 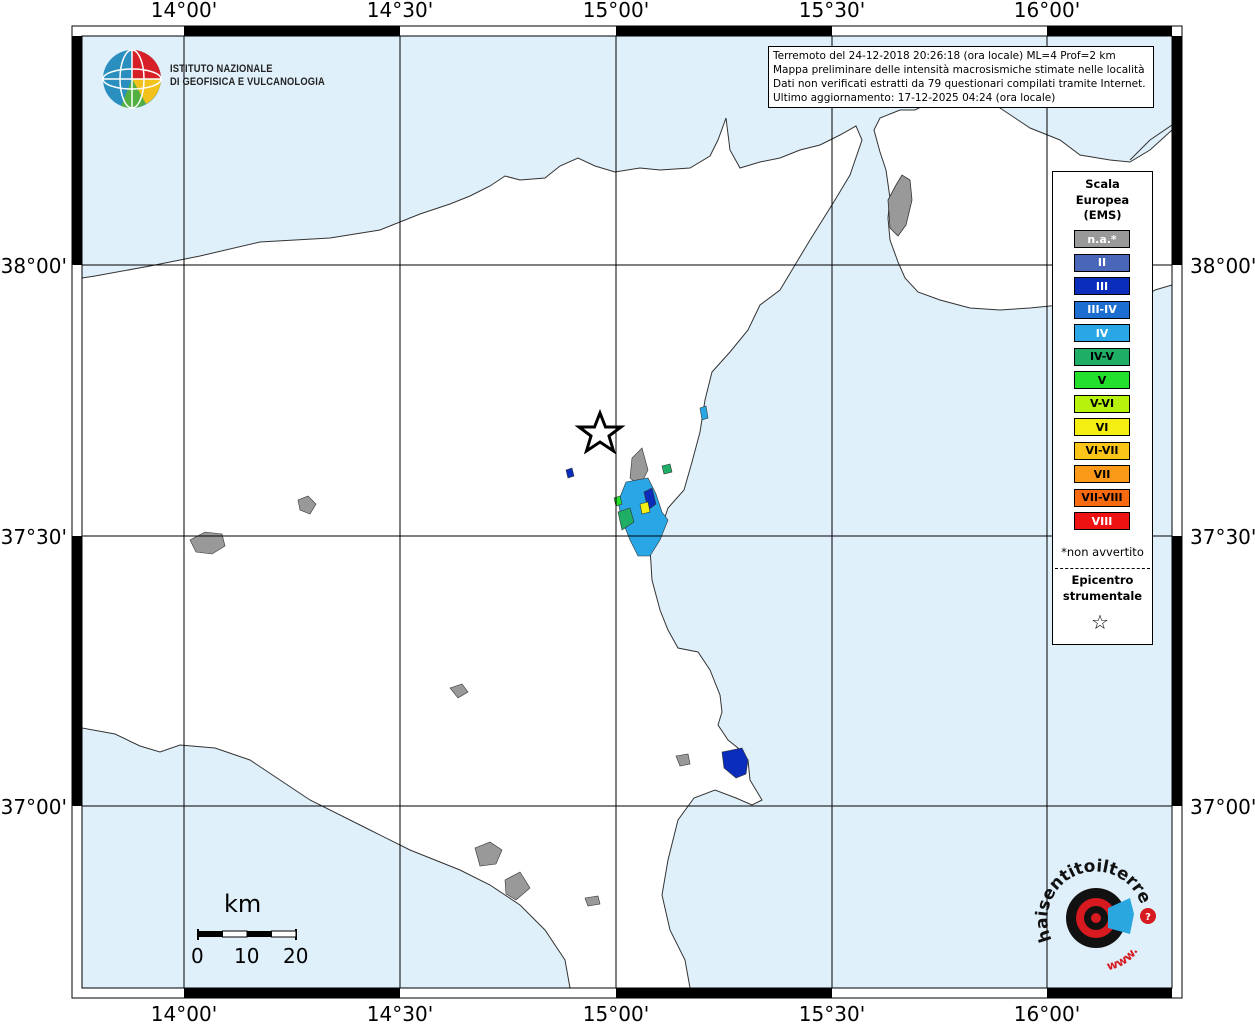 What do you see at coordinates (1102, 521) in the screenshot?
I see `legend-item: VIII` at bounding box center [1102, 521].